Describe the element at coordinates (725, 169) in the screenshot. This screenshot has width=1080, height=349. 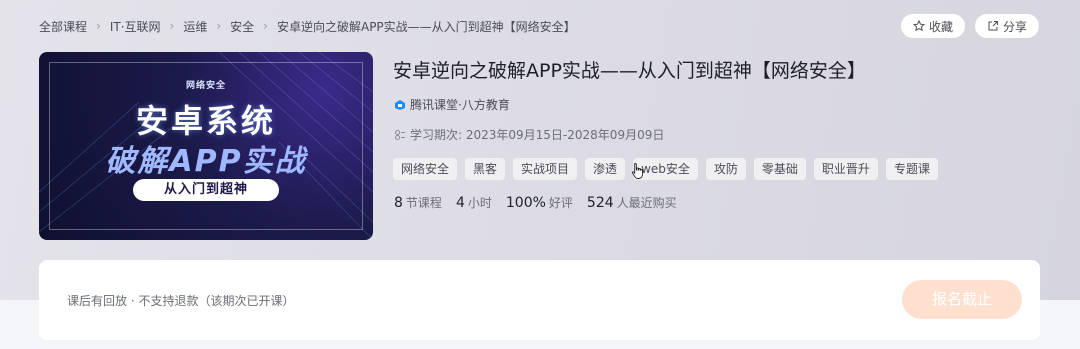
I see `tag-item: 攻防` at that location.